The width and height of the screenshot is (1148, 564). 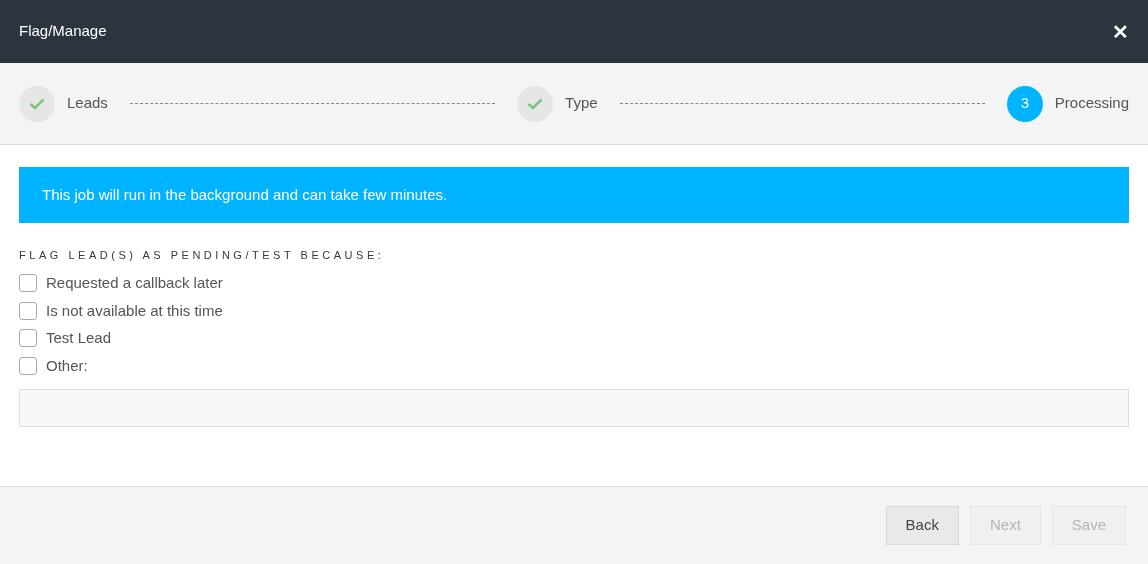 I want to click on footer-button: Back, so click(x=922, y=525).